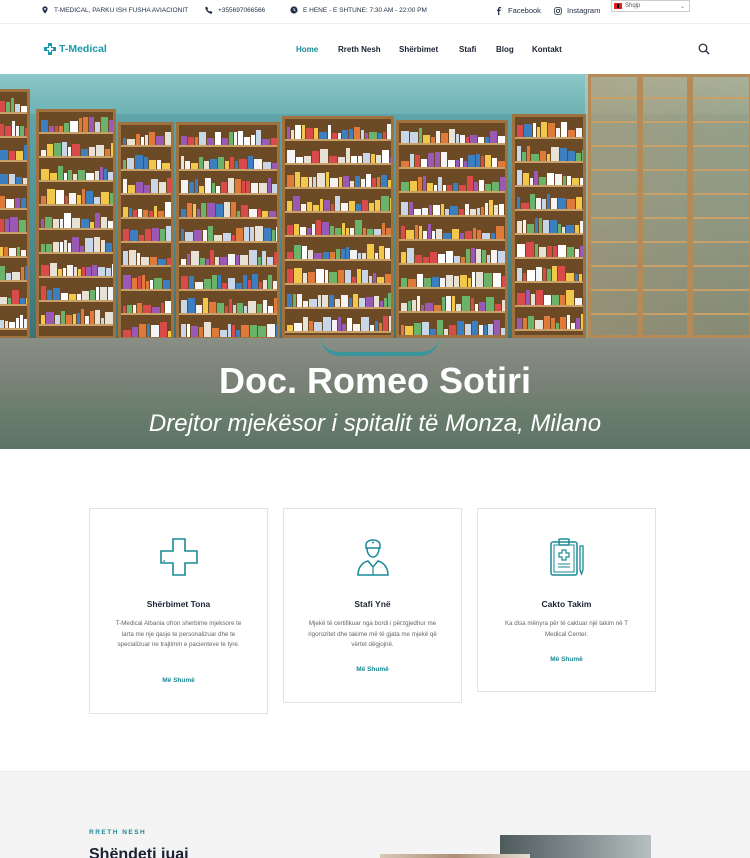 The height and width of the screenshot is (858, 750). Describe the element at coordinates (307, 49) in the screenshot. I see `nav-item-home: Home` at that location.